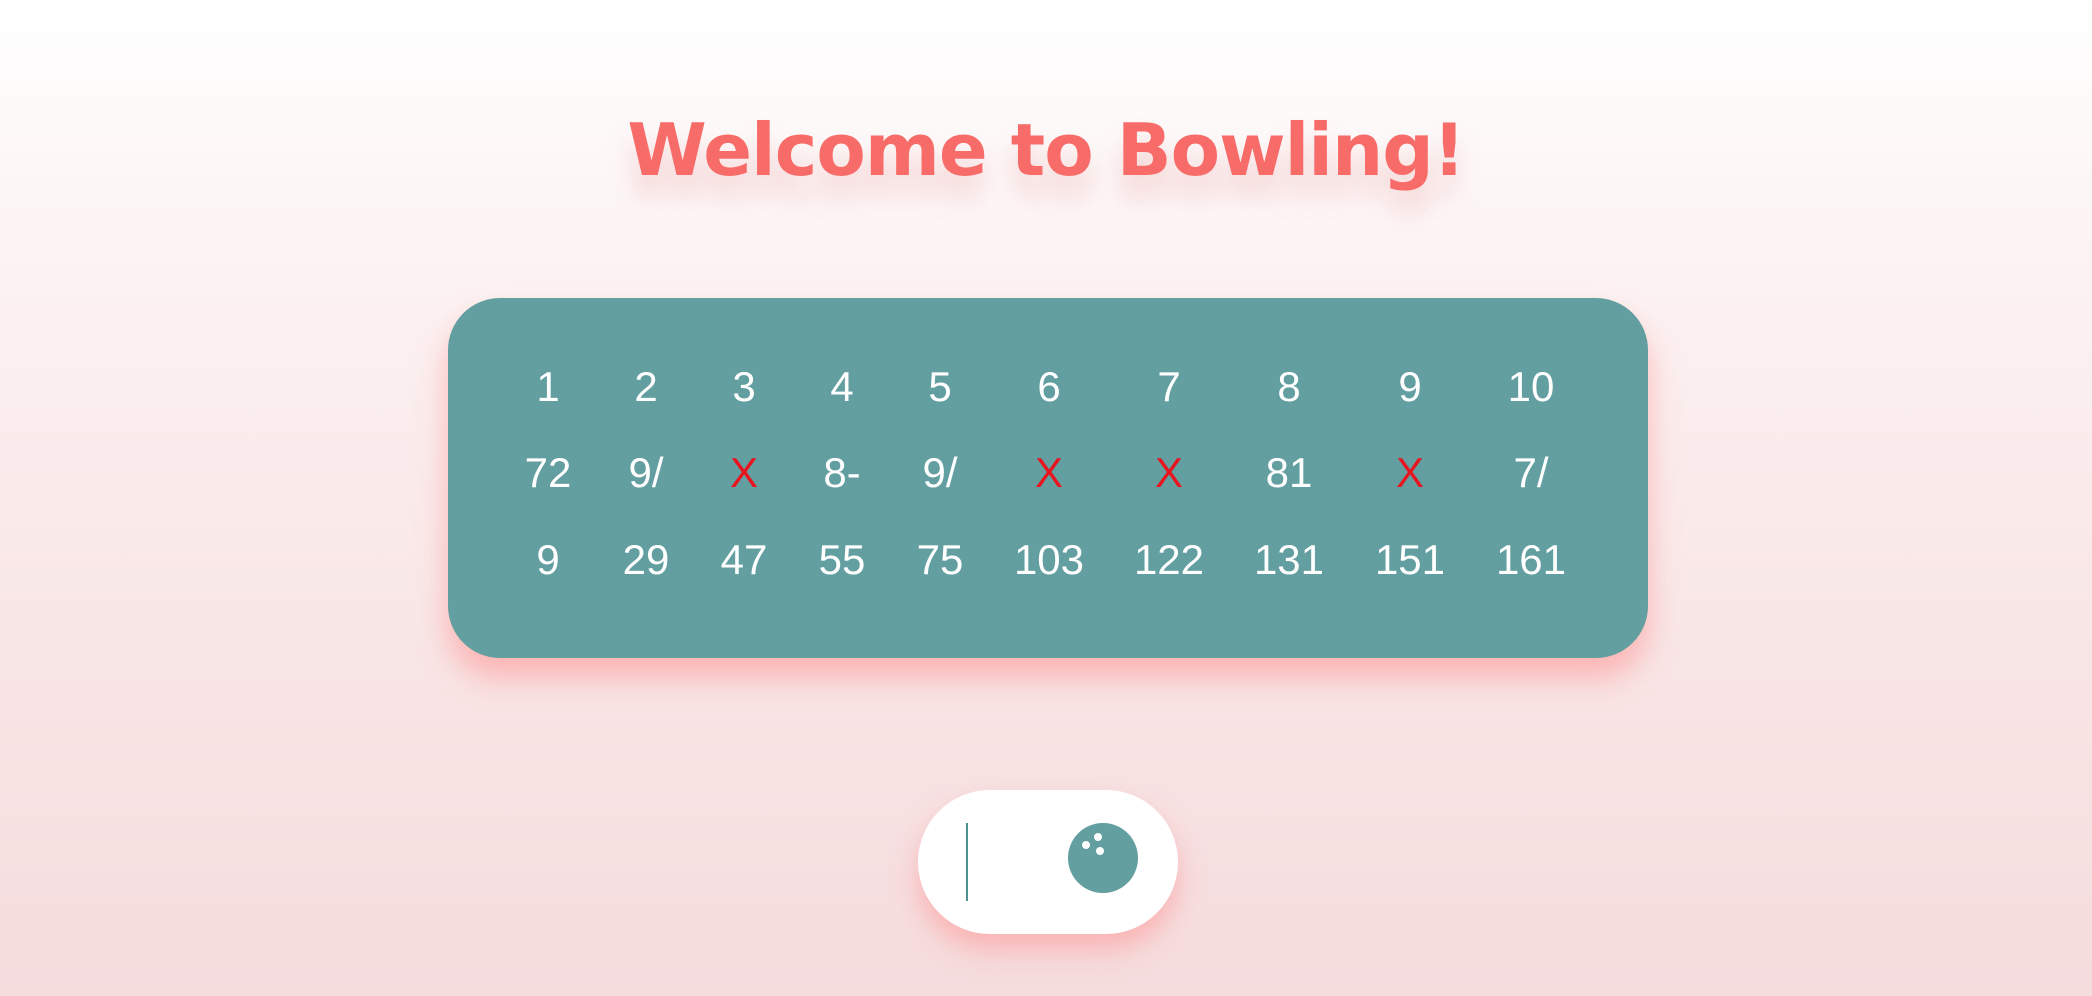 The image size is (2092, 996). What do you see at coordinates (967, 862) in the screenshot?
I see `text-cursor` at bounding box center [967, 862].